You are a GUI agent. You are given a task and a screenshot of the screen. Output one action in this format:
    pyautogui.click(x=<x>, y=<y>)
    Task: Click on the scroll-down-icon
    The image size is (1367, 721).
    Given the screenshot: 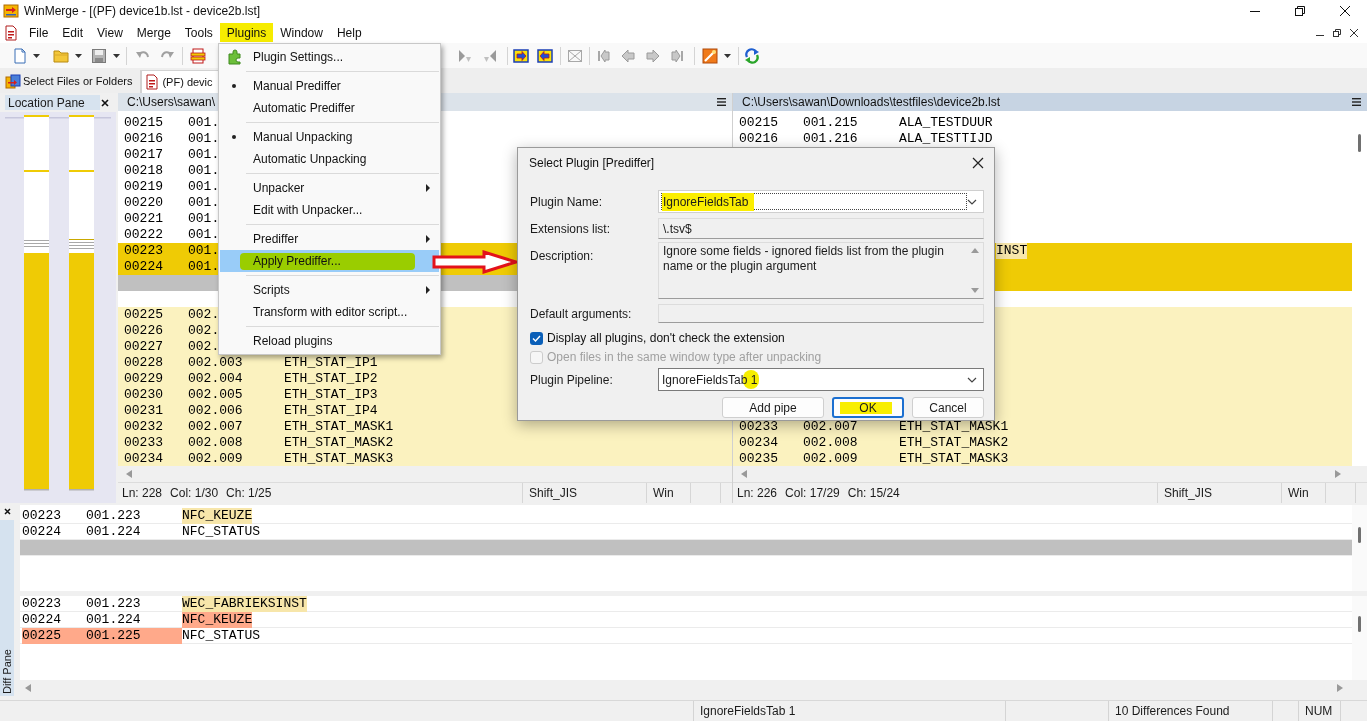 What is the action you would take?
    pyautogui.click(x=974, y=290)
    